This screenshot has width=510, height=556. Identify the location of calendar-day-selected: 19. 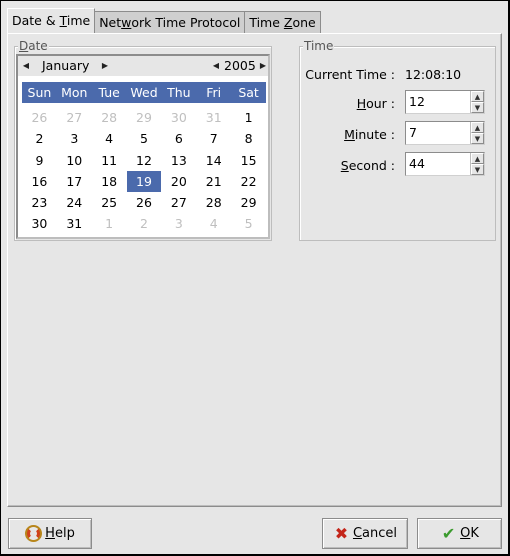
(144, 181).